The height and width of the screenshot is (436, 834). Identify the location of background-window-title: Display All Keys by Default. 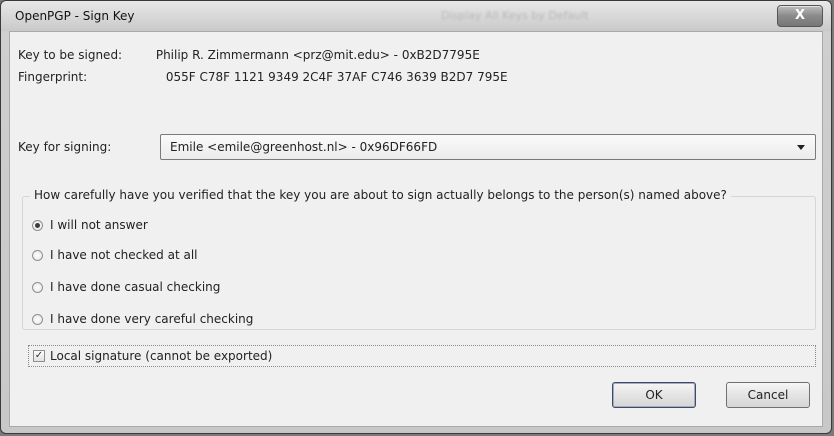
(515, 15).